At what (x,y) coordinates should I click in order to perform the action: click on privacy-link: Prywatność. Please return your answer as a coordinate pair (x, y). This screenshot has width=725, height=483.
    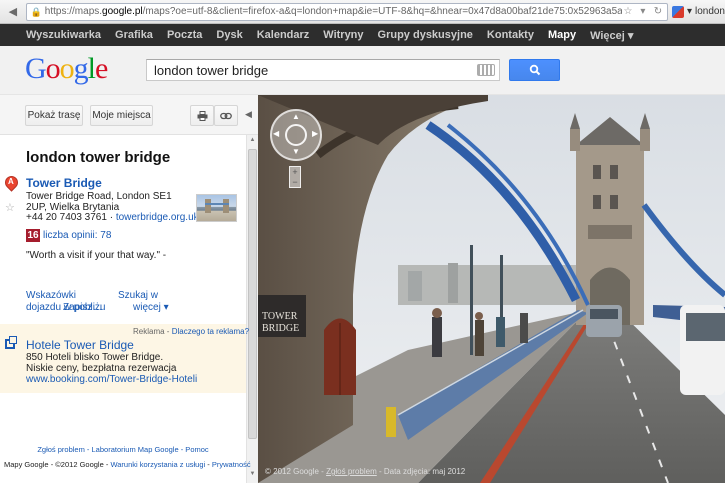
    Looking at the image, I should click on (231, 464).